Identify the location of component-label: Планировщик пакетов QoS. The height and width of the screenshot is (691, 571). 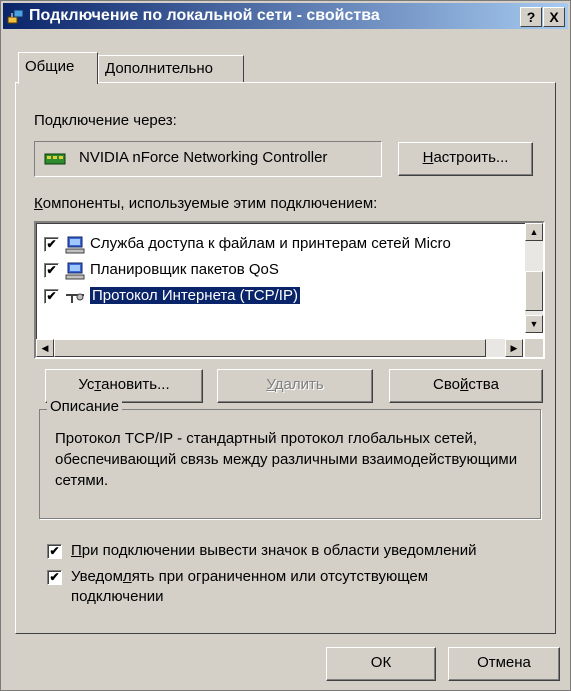
(184, 269).